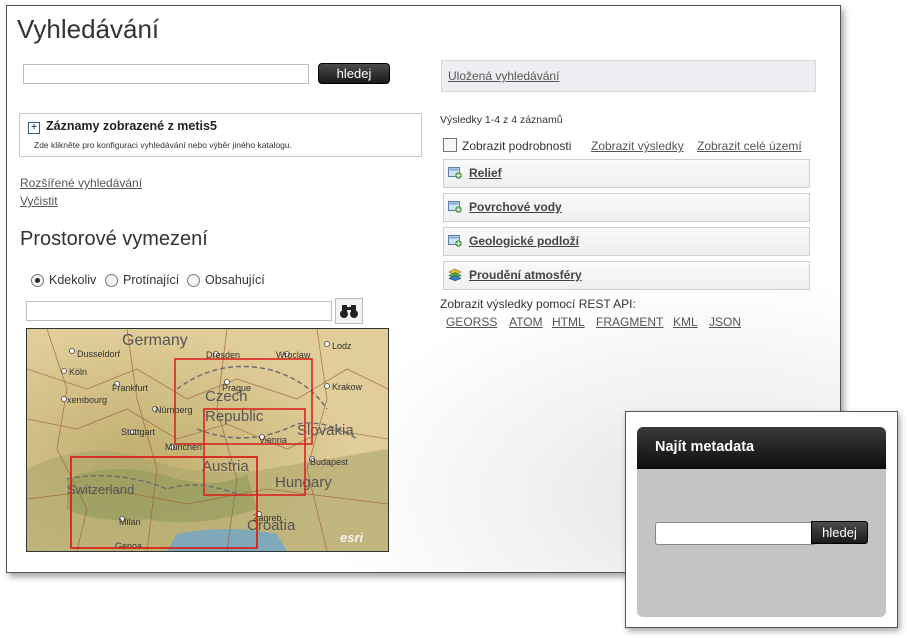  What do you see at coordinates (138, 432) in the screenshot?
I see `map-label-city: Stuttgart` at bounding box center [138, 432].